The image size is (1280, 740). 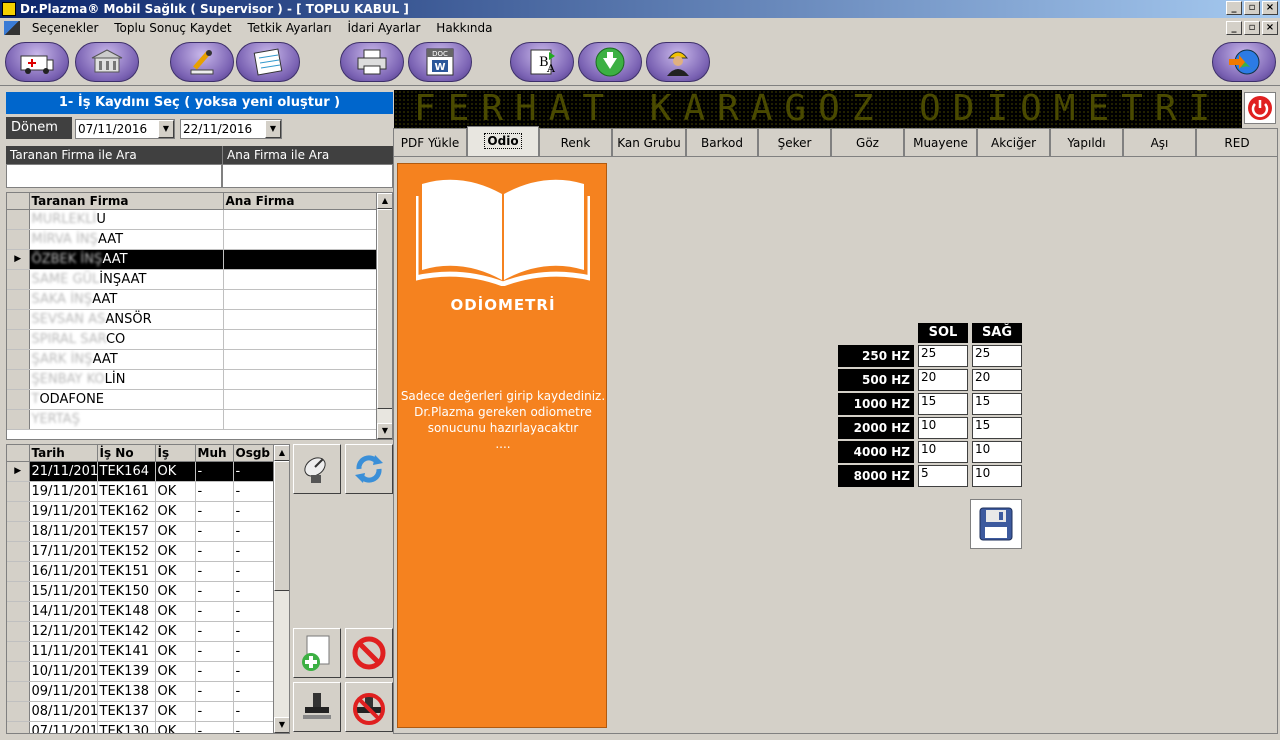 What do you see at coordinates (63, 631) in the screenshot?
I see `job-tarih-cell: 12/11/2016` at bounding box center [63, 631].